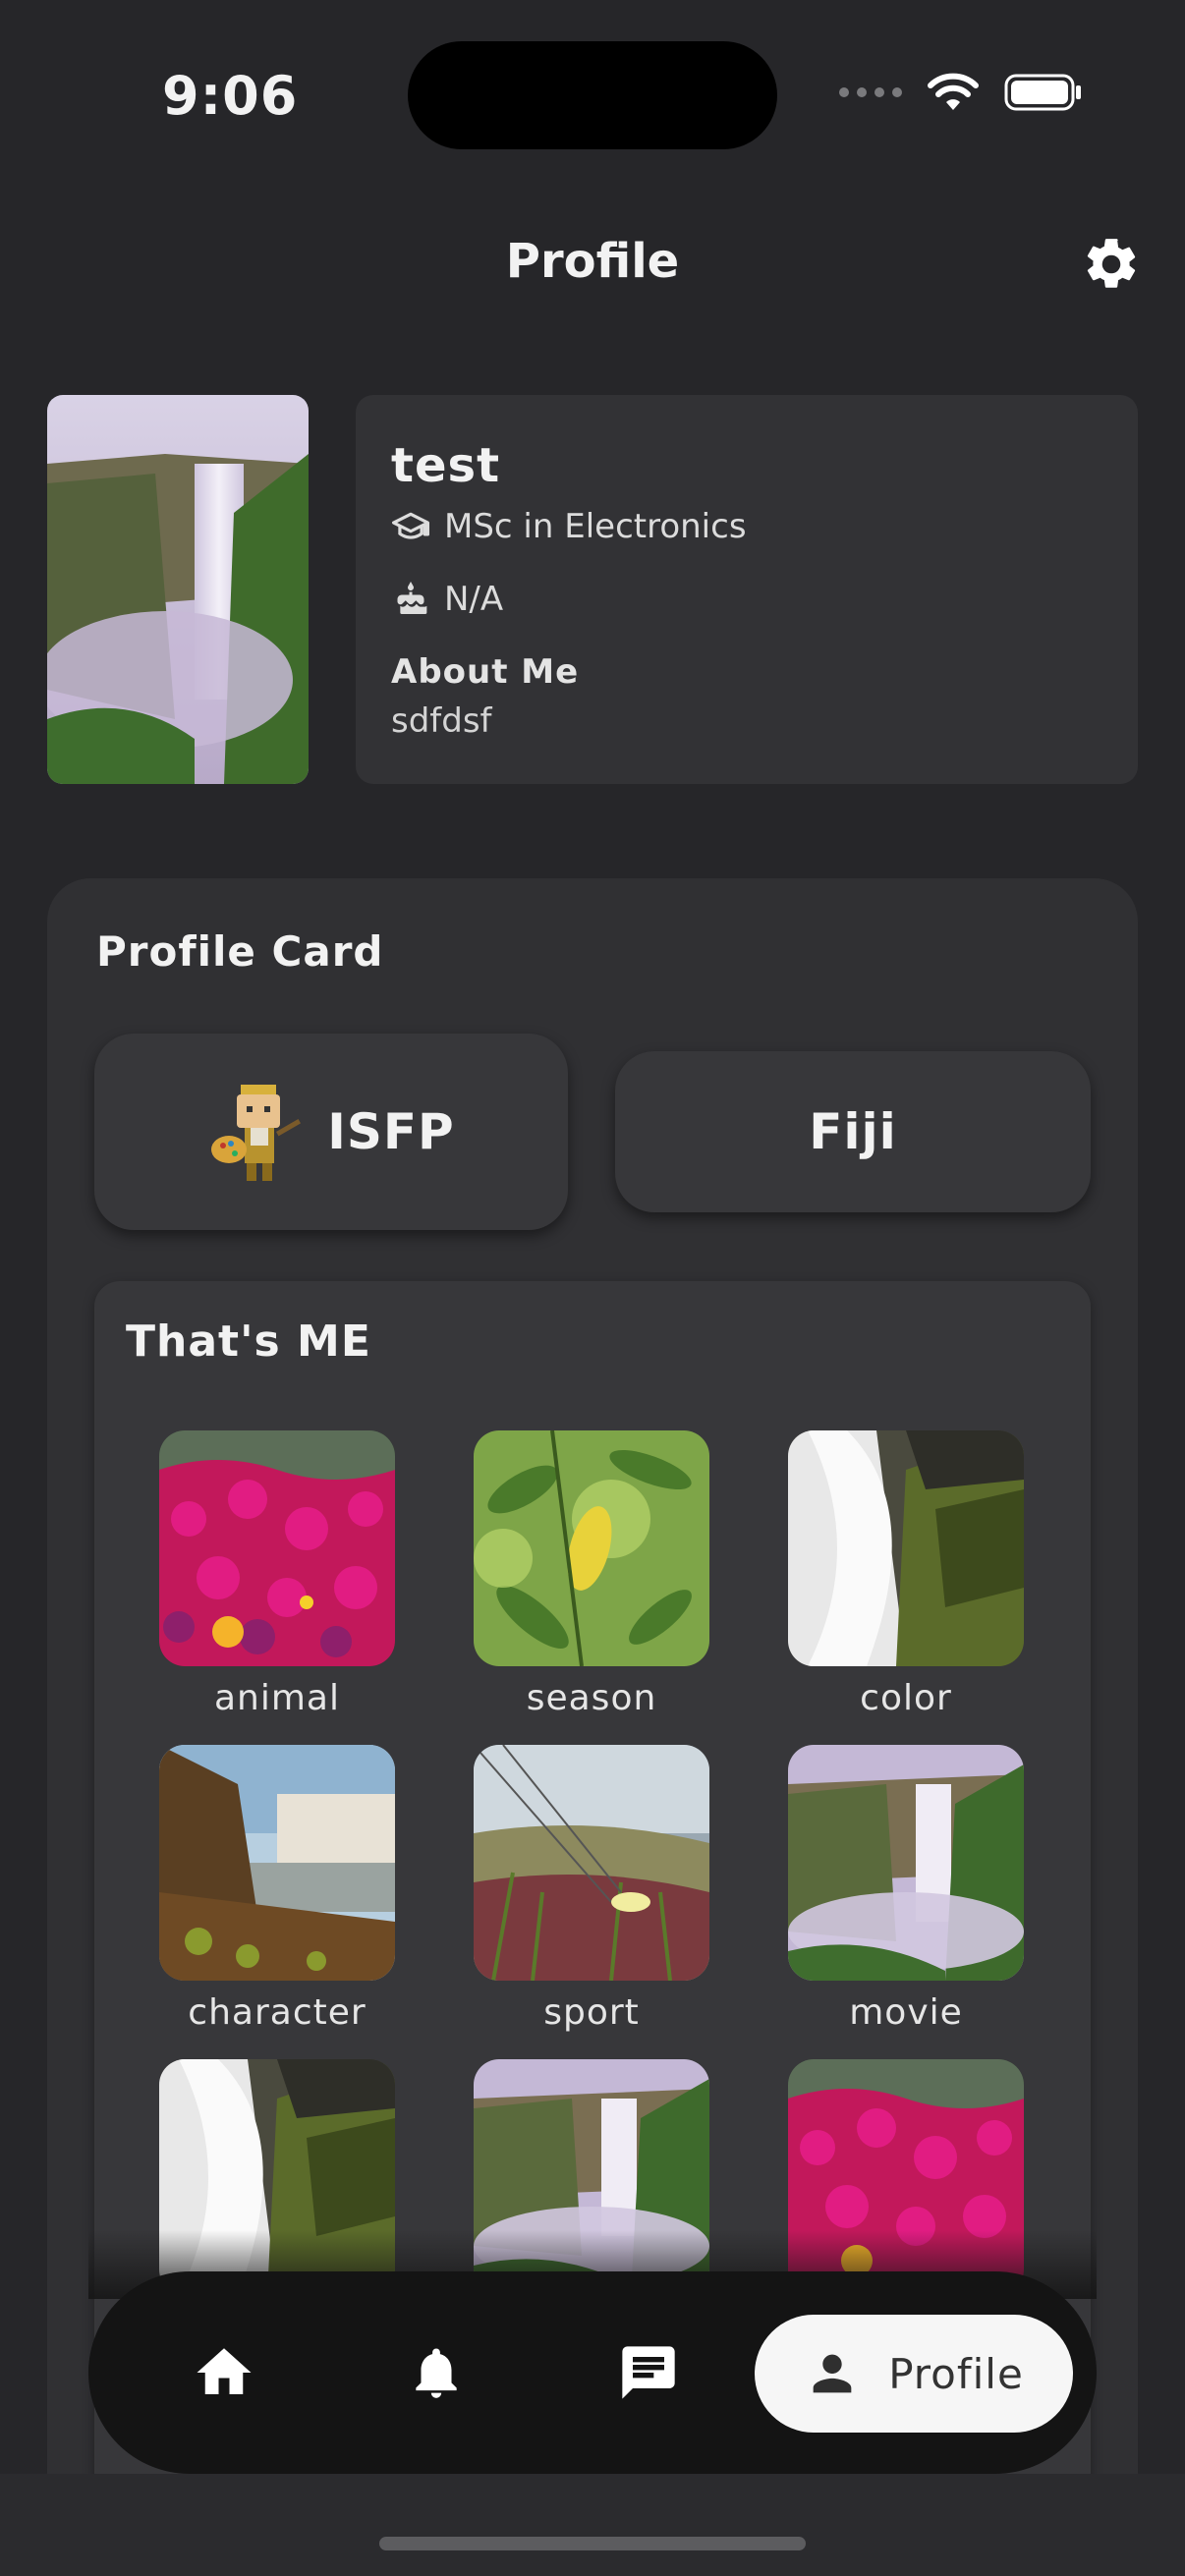 The height and width of the screenshot is (2576, 1185). Describe the element at coordinates (592, 2525) in the screenshot. I see `bottom-safe-area` at that location.